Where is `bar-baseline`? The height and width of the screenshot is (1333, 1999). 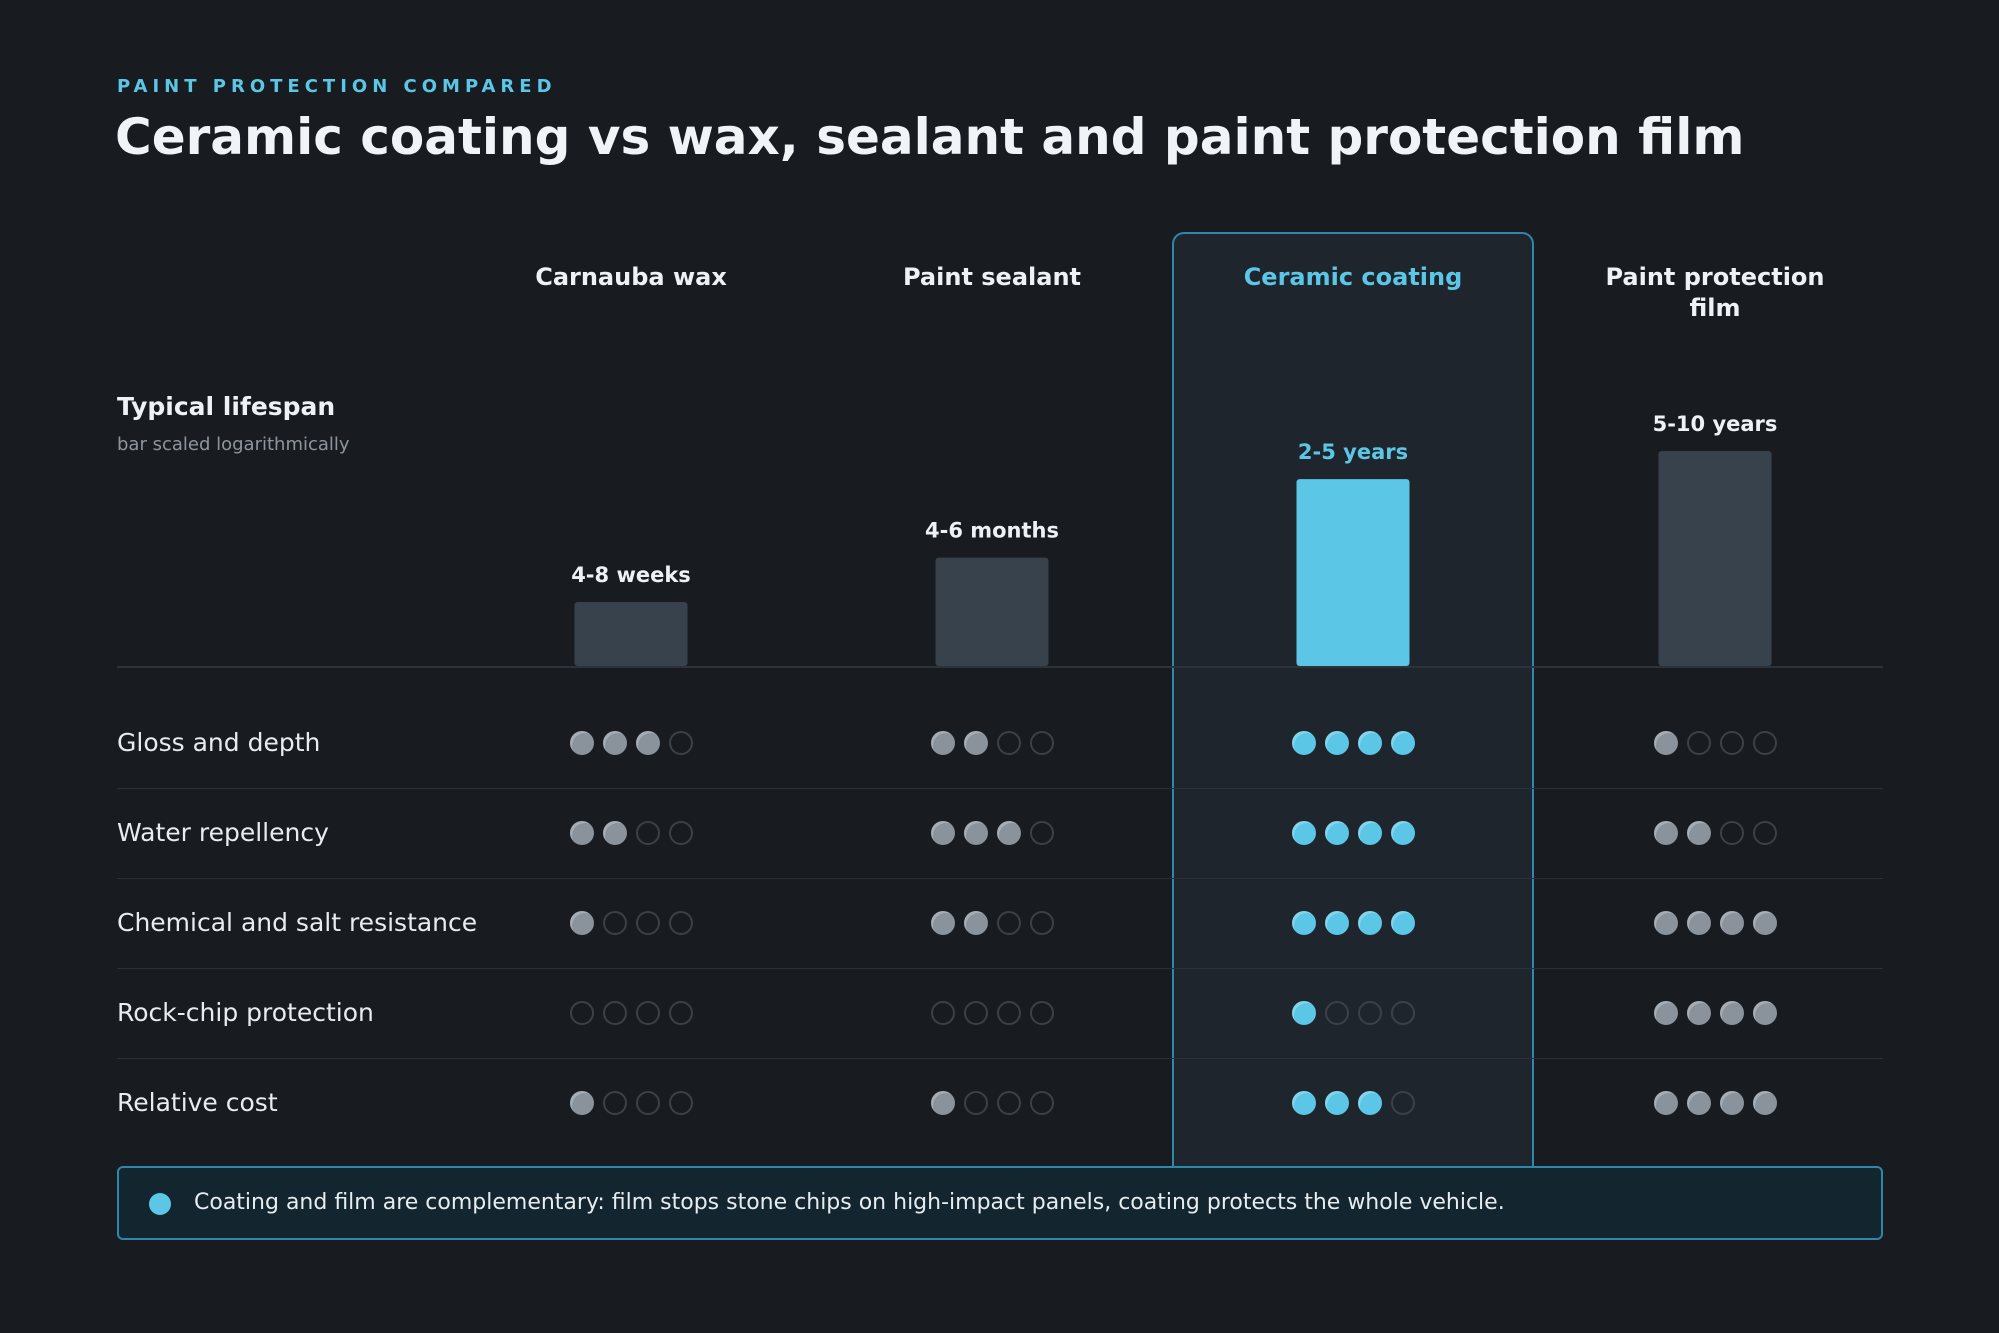 bar-baseline is located at coordinates (1000, 667).